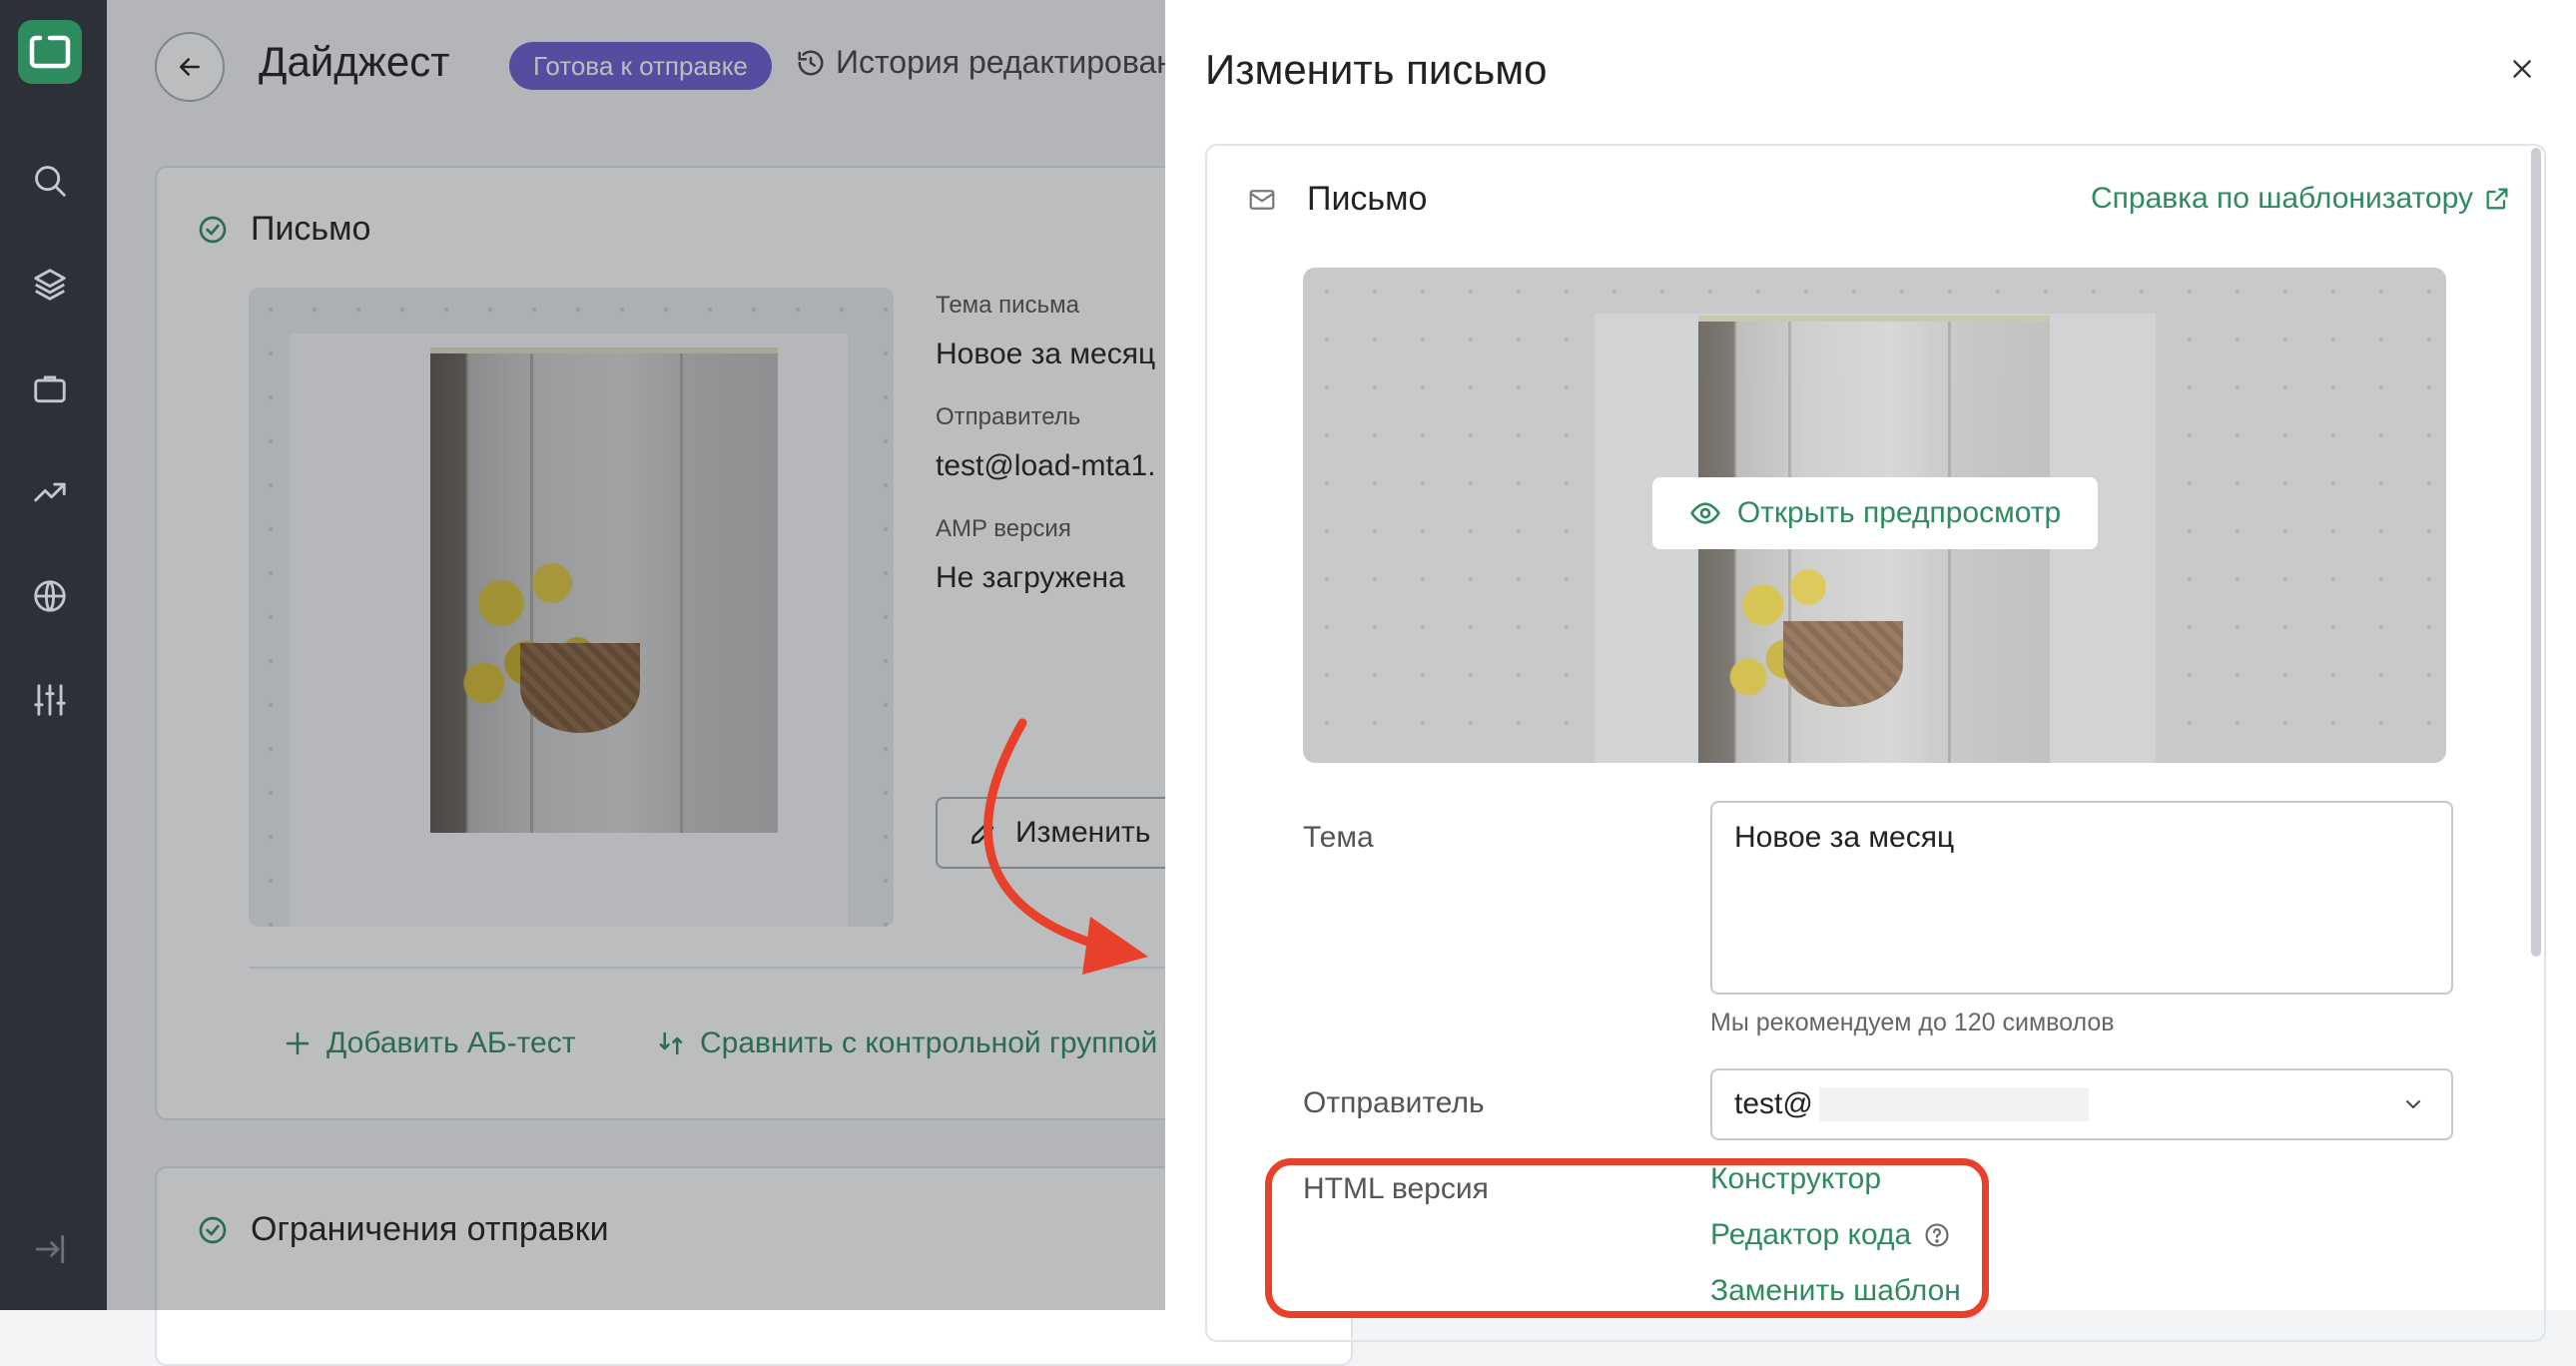 The height and width of the screenshot is (1366, 2576). I want to click on sender-select: test@, so click(2081, 1104).